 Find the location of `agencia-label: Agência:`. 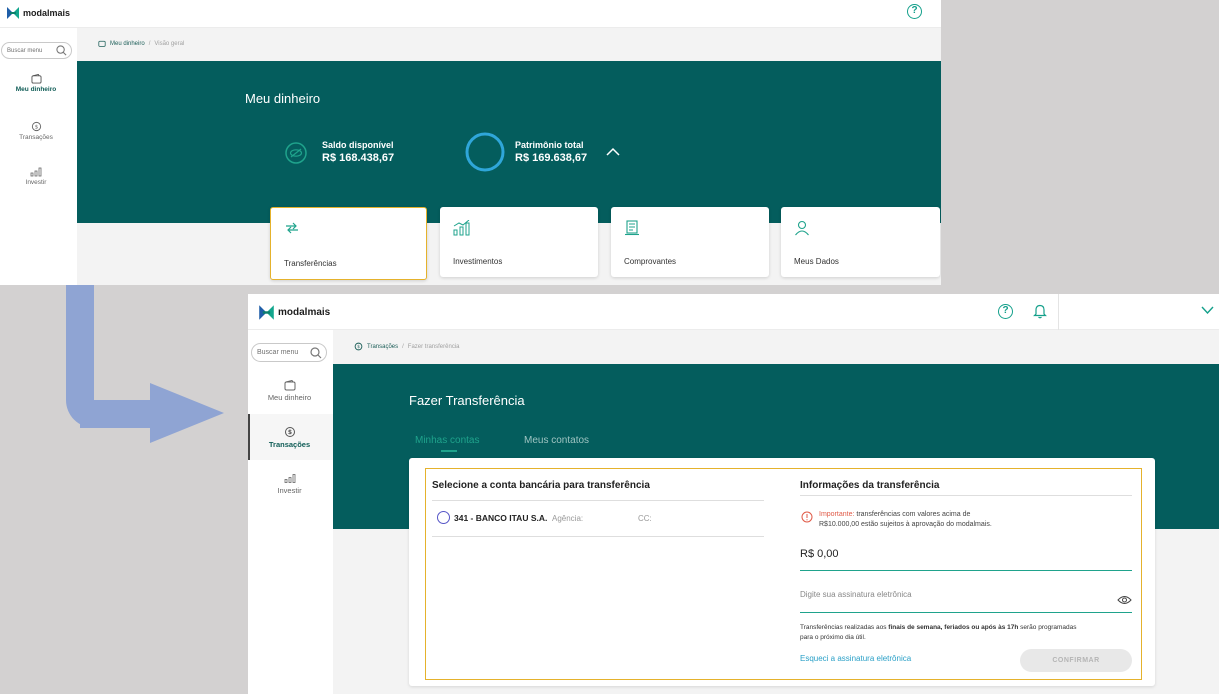

agencia-label: Agência: is located at coordinates (568, 518).